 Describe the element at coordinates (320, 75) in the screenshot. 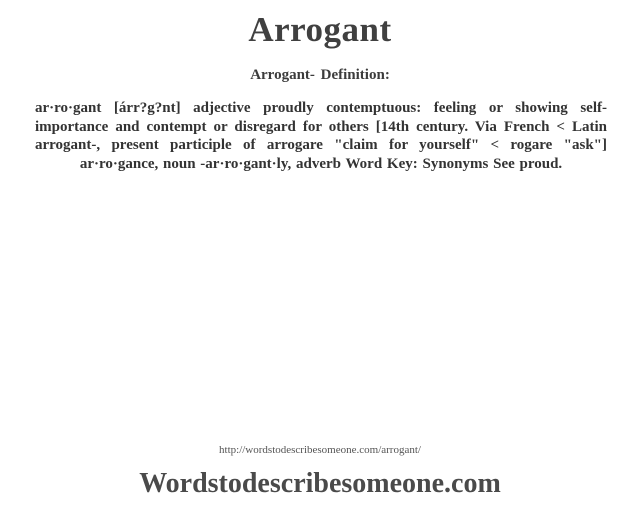

I see `definition-heading: Arrogant- Definition:` at that location.